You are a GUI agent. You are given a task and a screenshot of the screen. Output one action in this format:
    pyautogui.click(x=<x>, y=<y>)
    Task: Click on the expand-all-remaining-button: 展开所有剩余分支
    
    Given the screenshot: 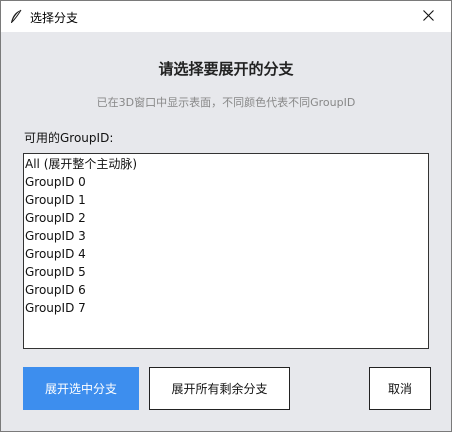 What is the action you would take?
    pyautogui.click(x=219, y=388)
    